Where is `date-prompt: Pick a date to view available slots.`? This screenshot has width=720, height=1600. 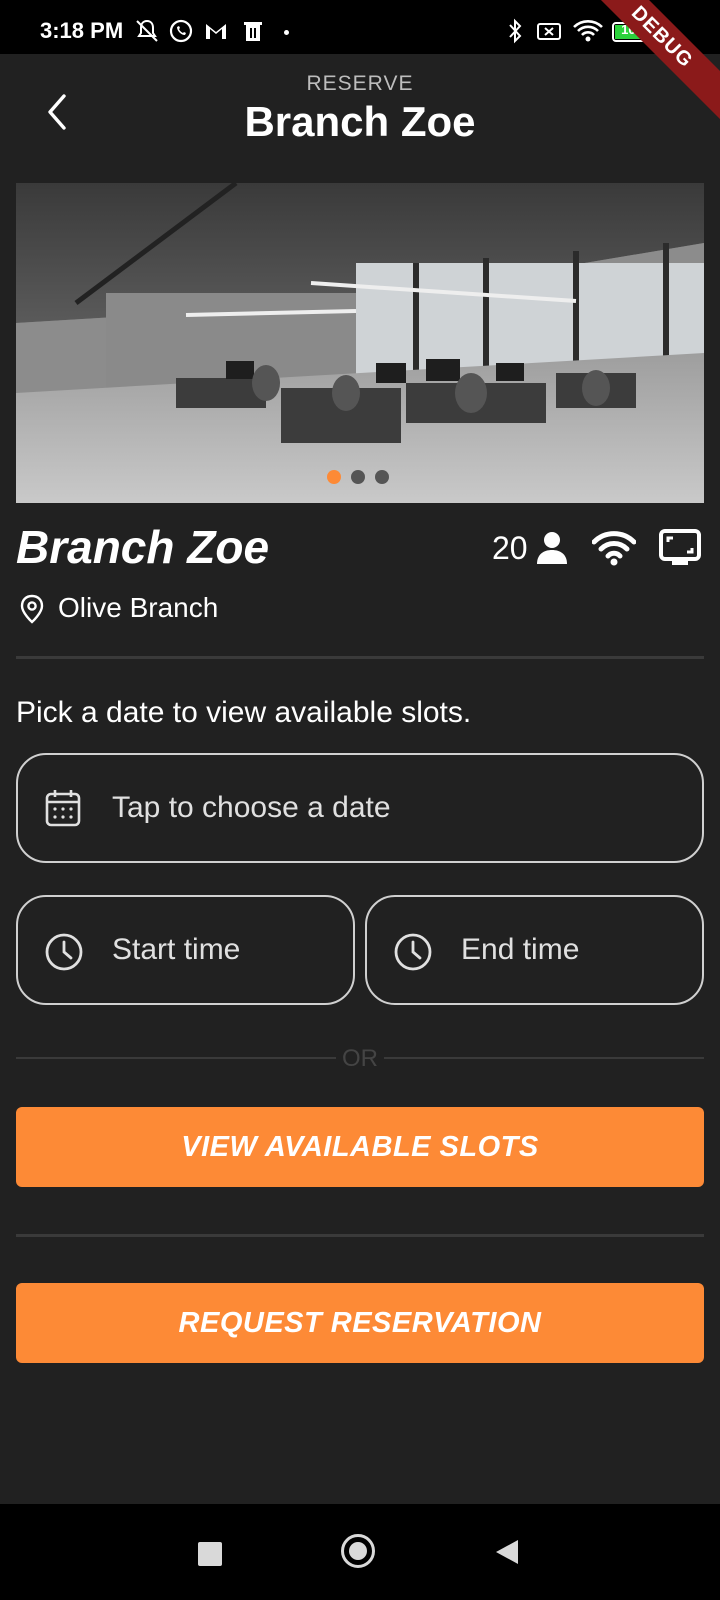 date-prompt: Pick a date to view available slots. is located at coordinates (244, 712).